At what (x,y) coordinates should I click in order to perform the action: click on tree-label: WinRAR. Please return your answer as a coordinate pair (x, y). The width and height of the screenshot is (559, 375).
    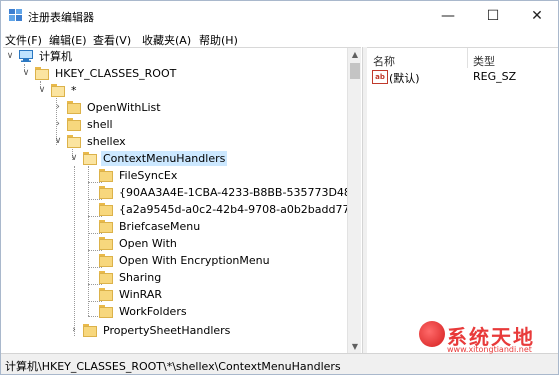
    Looking at the image, I should click on (141, 294).